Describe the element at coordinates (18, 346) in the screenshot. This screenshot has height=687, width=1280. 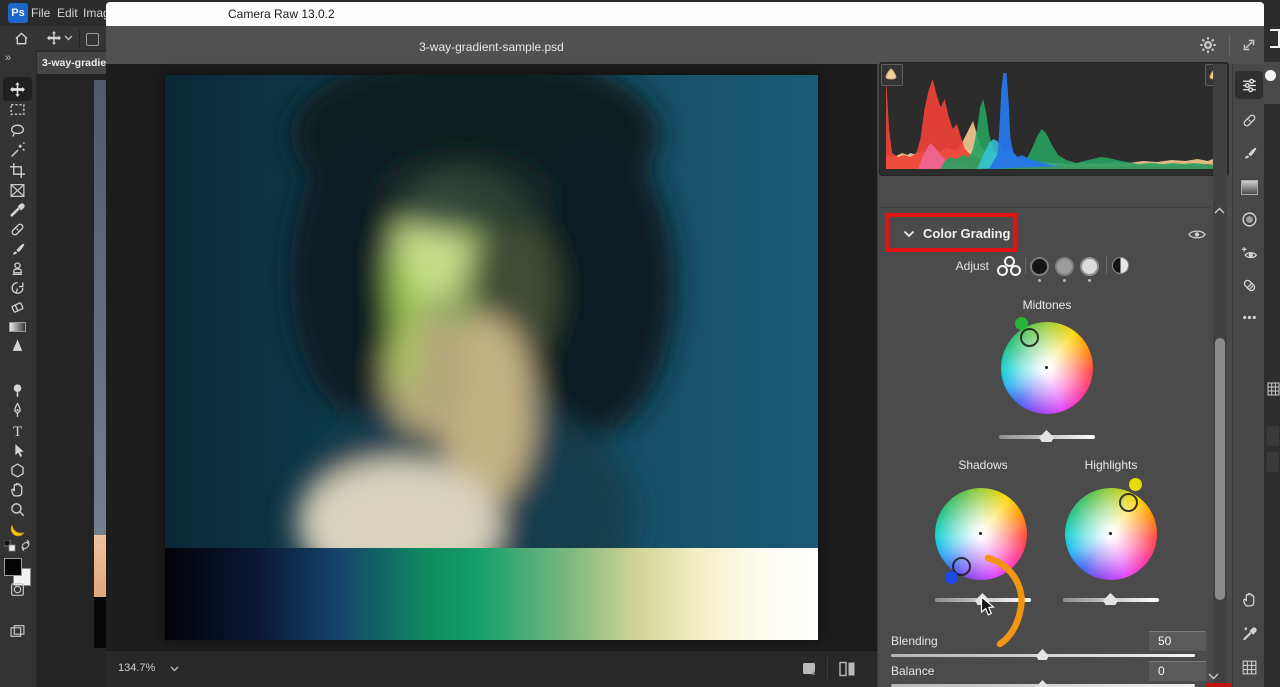
I see `blur-tool-button` at that location.